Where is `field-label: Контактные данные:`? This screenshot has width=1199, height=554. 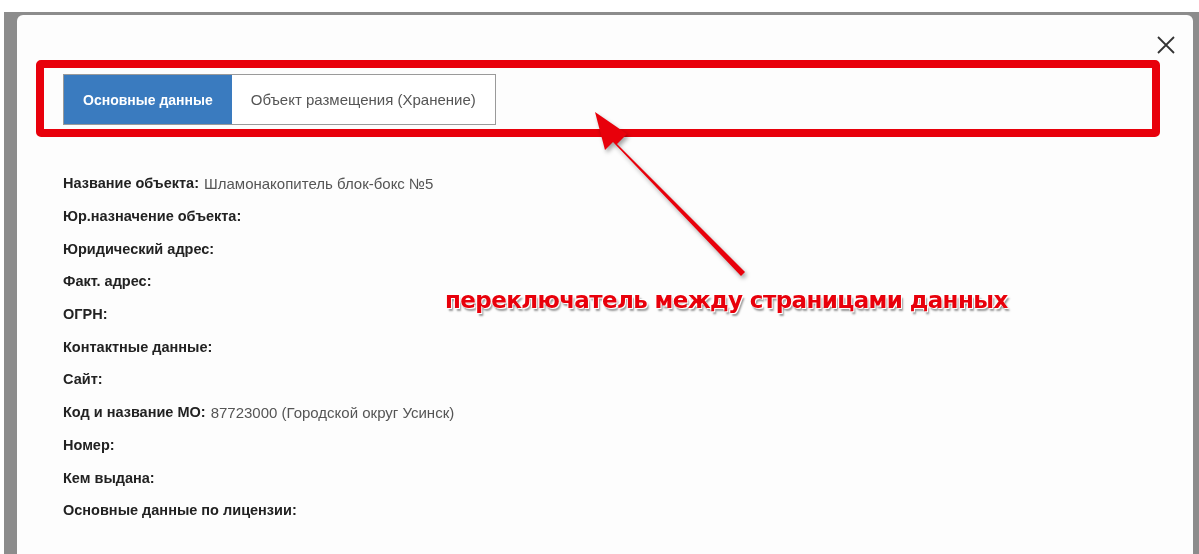
field-label: Контактные данные: is located at coordinates (138, 346).